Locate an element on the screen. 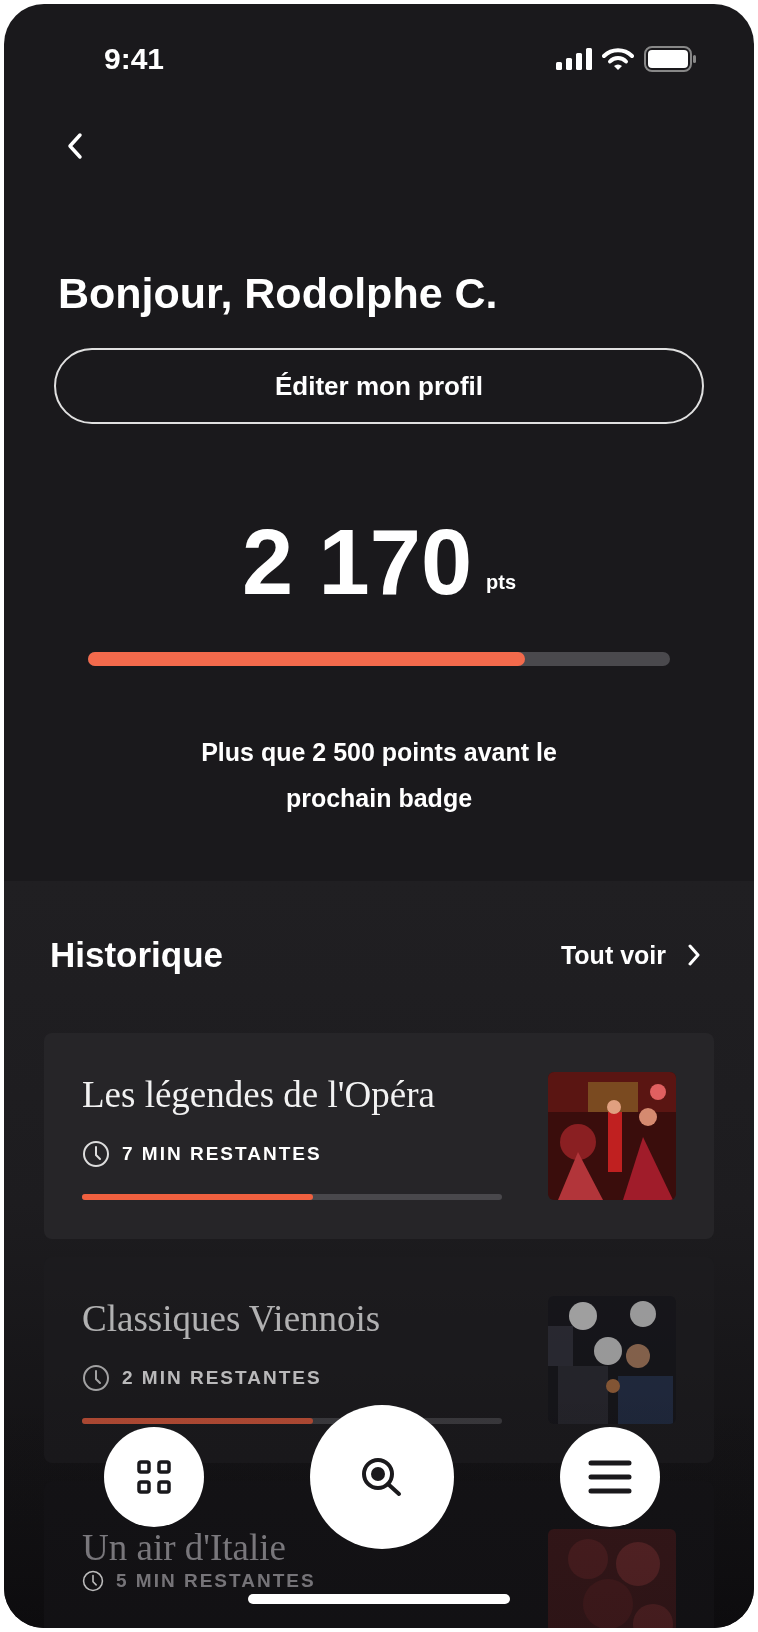 Image resolution: width=758 pixels, height=1632 pixels. see-all-link: Tout voir is located at coordinates (637, 955).